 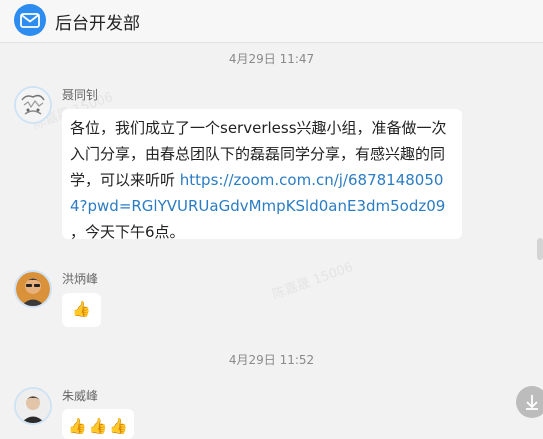 I want to click on message-bubble: 👍👍👍, so click(x=98, y=424).